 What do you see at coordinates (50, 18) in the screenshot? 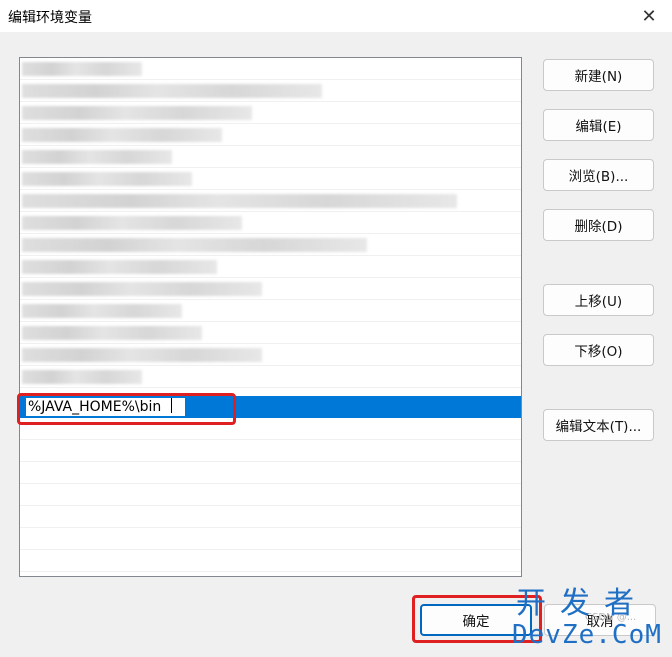
I see `window-title: 编辑环境变量` at bounding box center [50, 18].